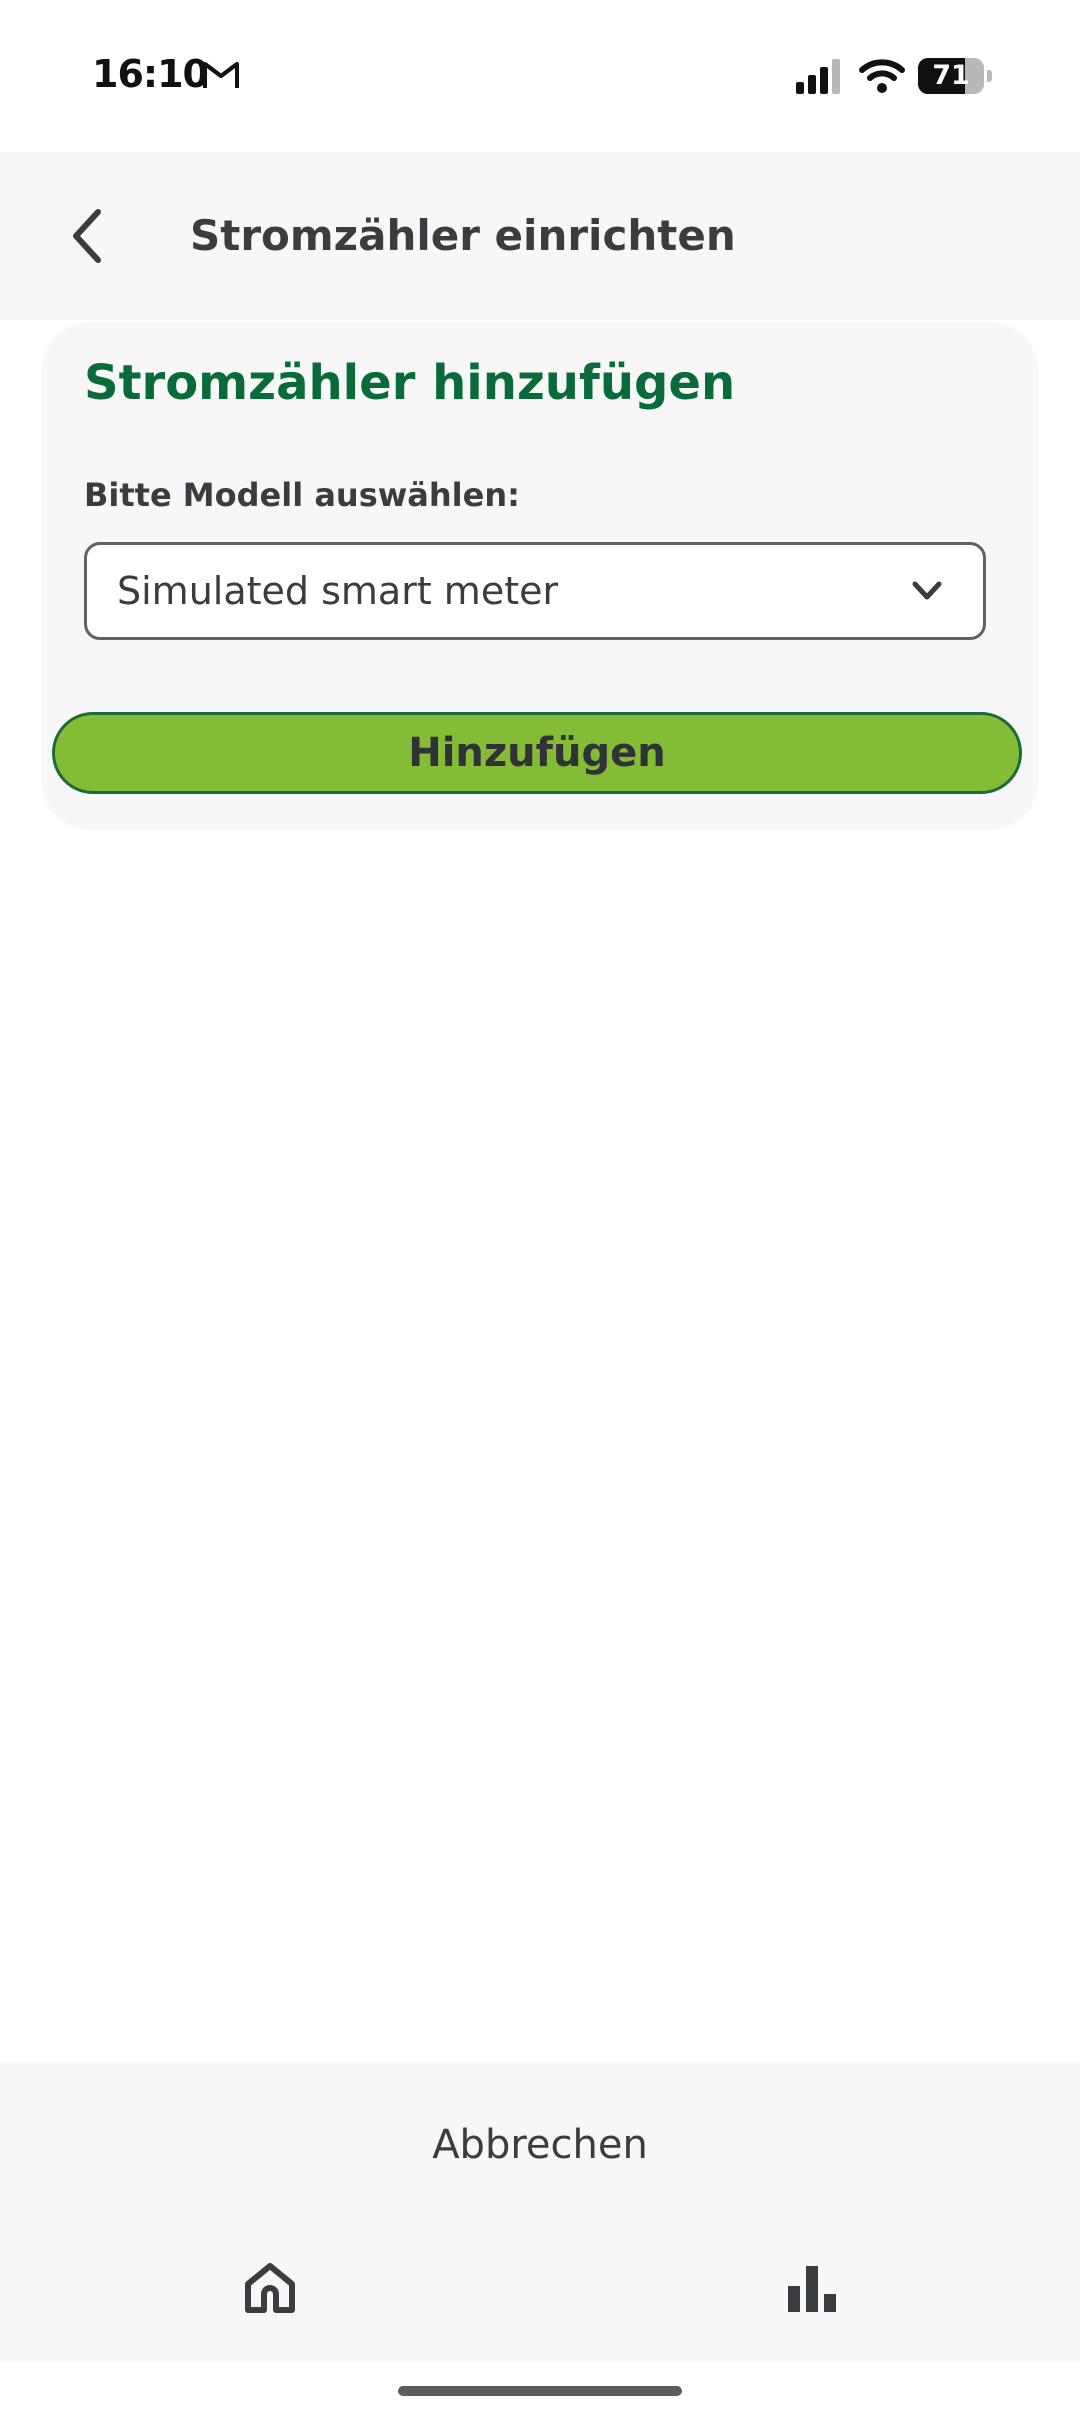 This screenshot has height=2424, width=1080. What do you see at coordinates (540, 2212) in the screenshot?
I see `bottom-area: Abbrechen` at bounding box center [540, 2212].